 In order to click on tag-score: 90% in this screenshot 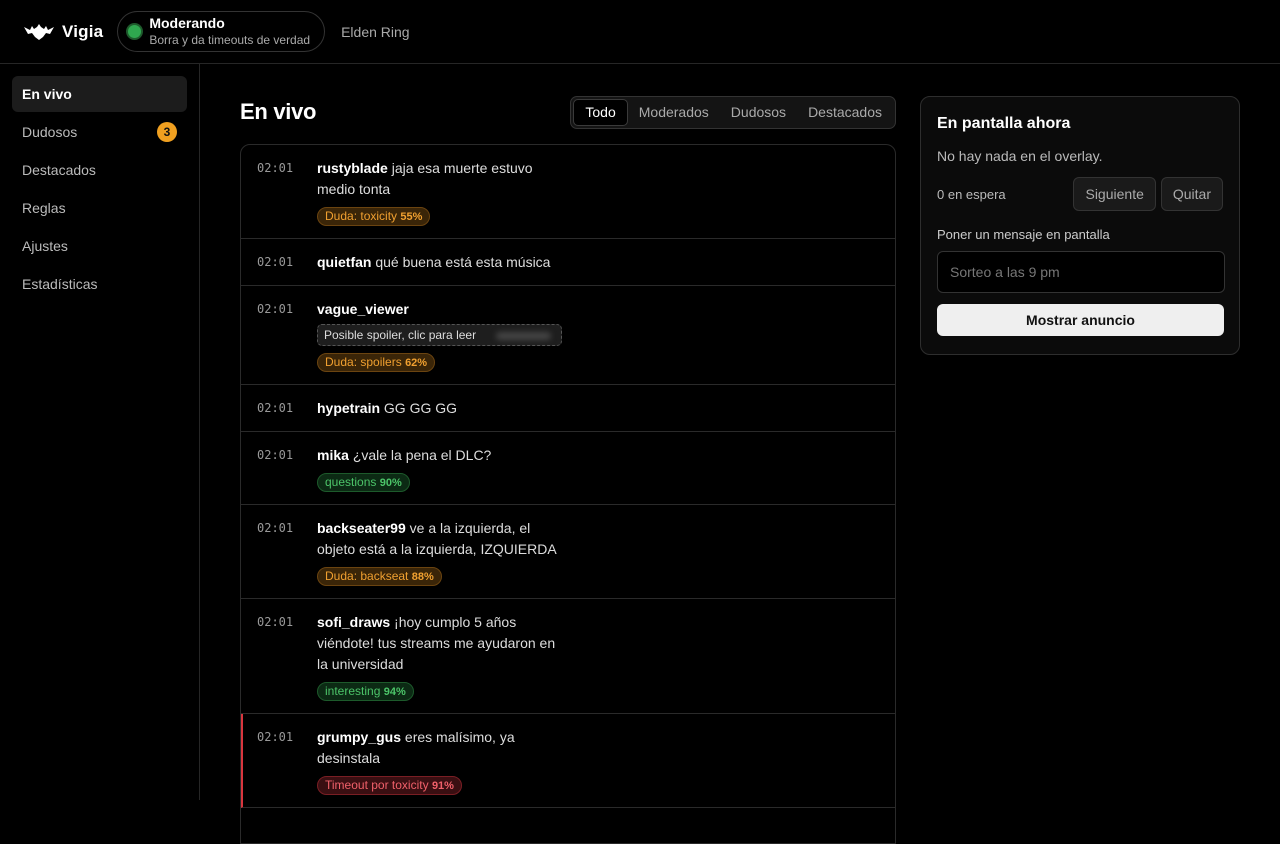, I will do `click(390, 483)`.